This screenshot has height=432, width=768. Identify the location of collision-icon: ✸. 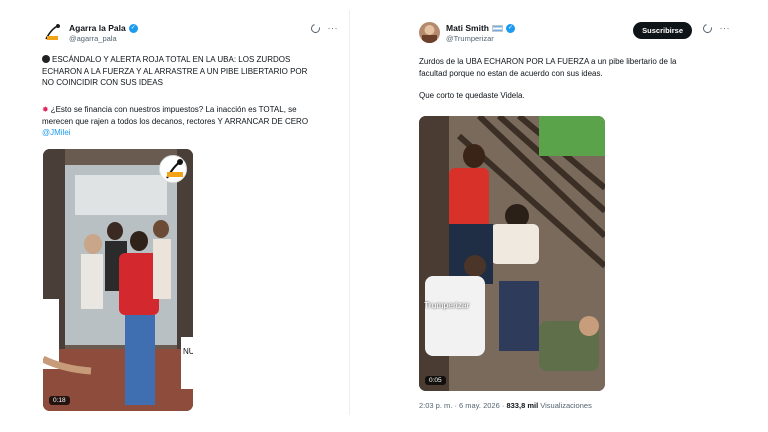
(45, 109).